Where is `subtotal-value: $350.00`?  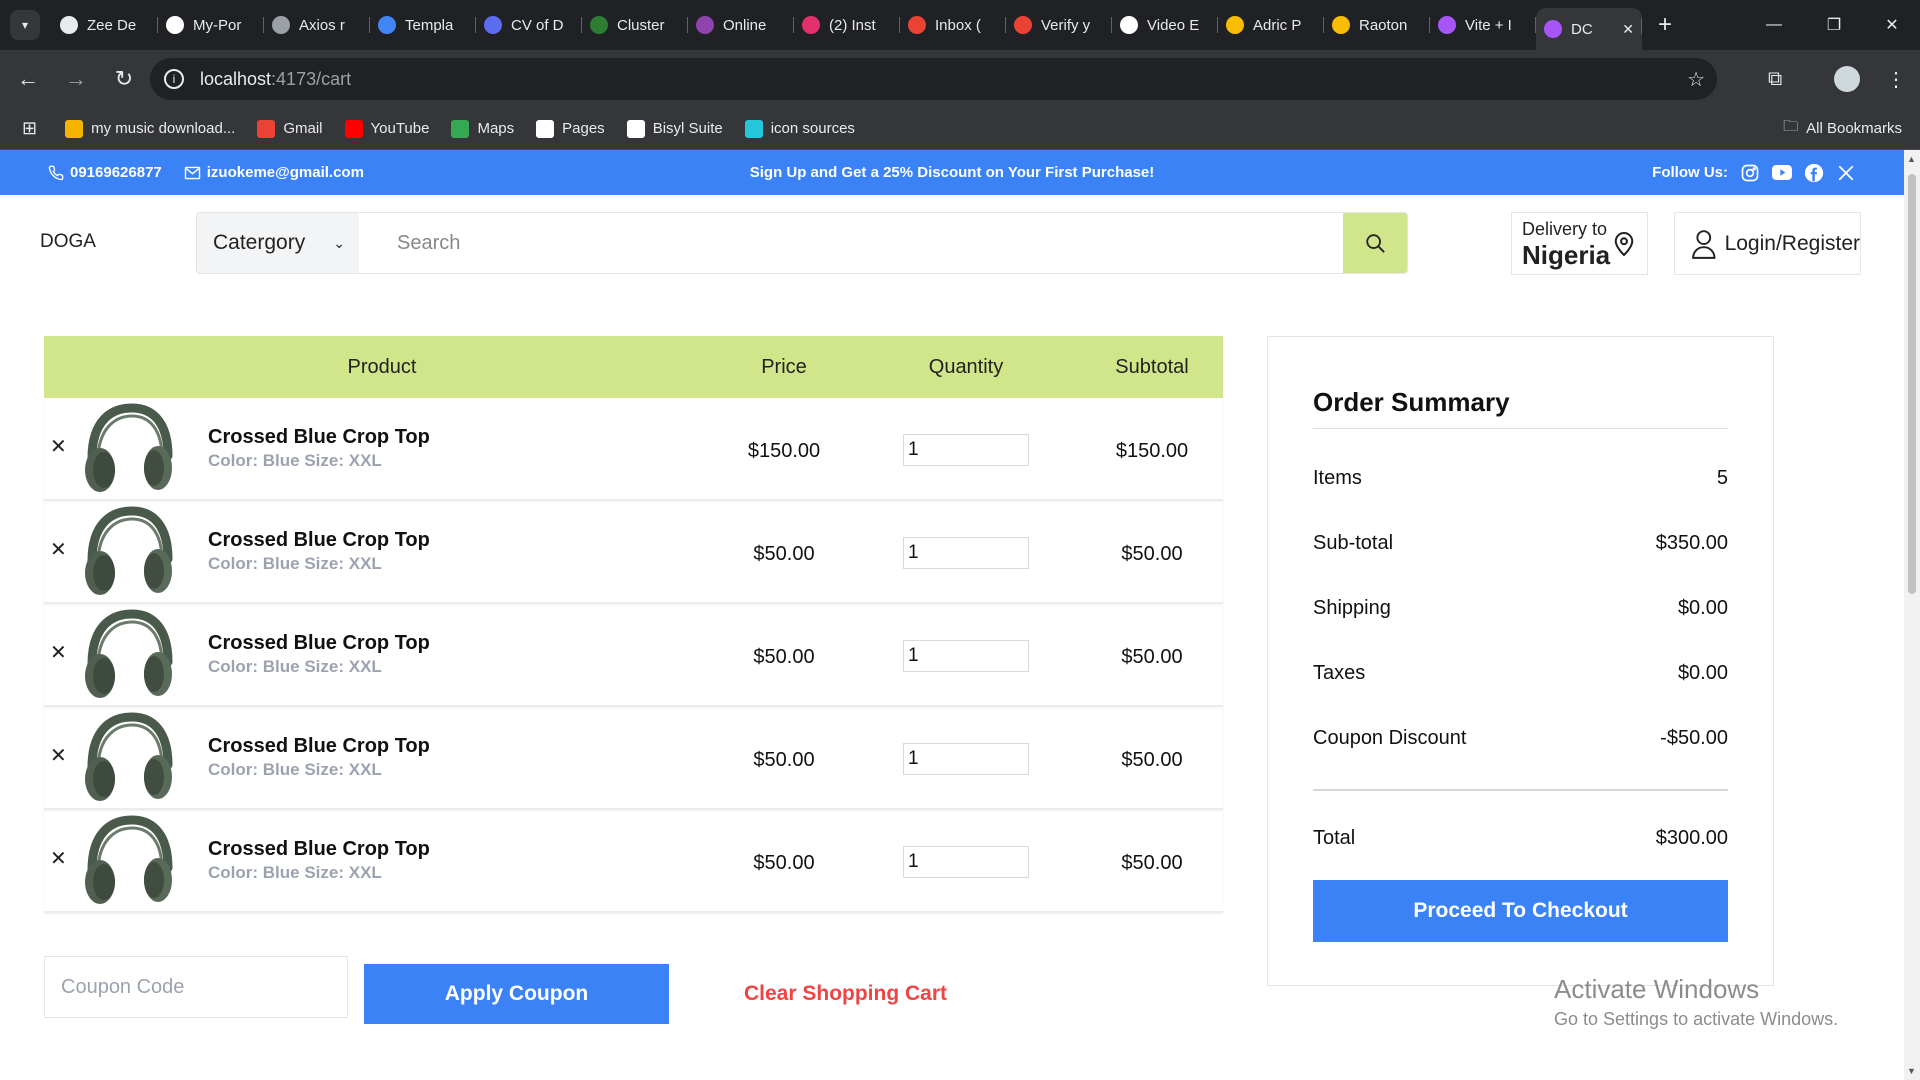
subtotal-value: $350.00 is located at coordinates (1691, 543).